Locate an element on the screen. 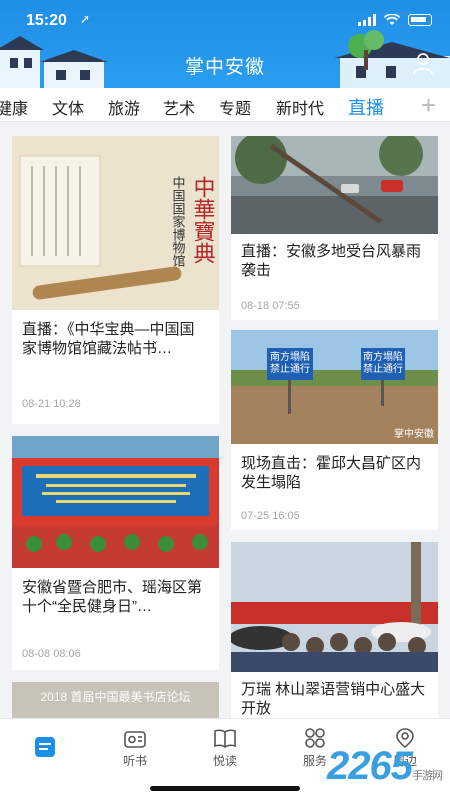 The height and width of the screenshot is (800, 450). tab-art: 艺术 is located at coordinates (179, 107).